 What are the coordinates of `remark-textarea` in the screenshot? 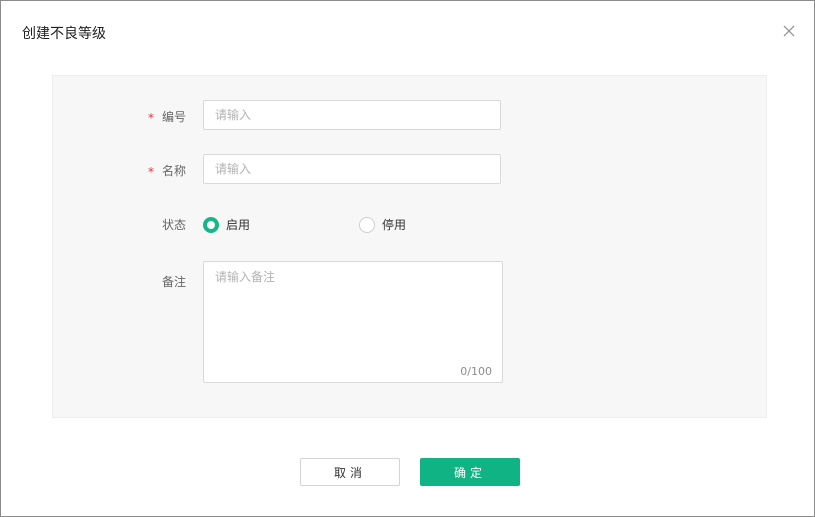 It's located at (353, 322).